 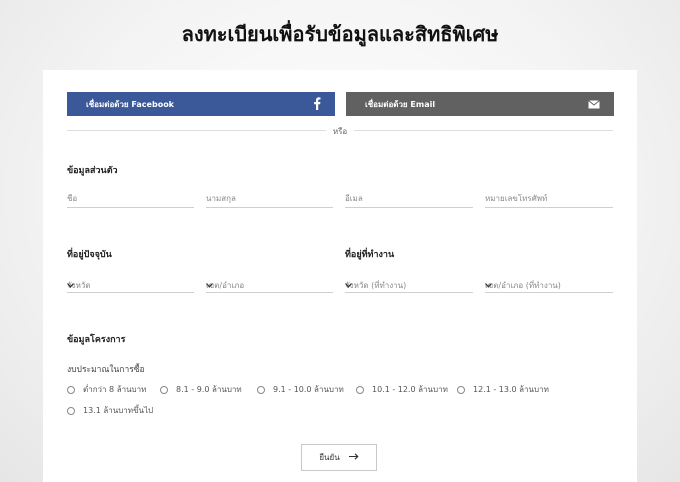 I want to click on or-label: หรือ, so click(x=340, y=131).